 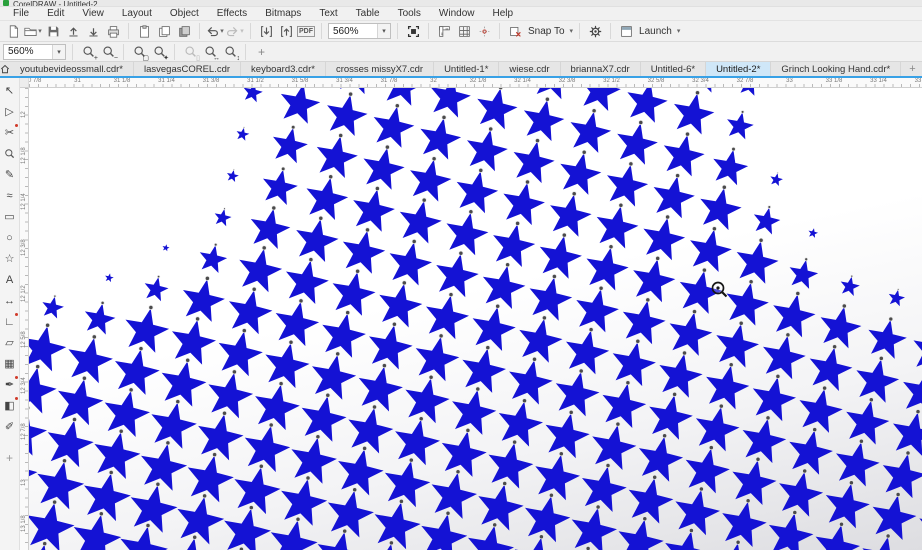 I want to click on add-tool-button: +, so click(x=10, y=457).